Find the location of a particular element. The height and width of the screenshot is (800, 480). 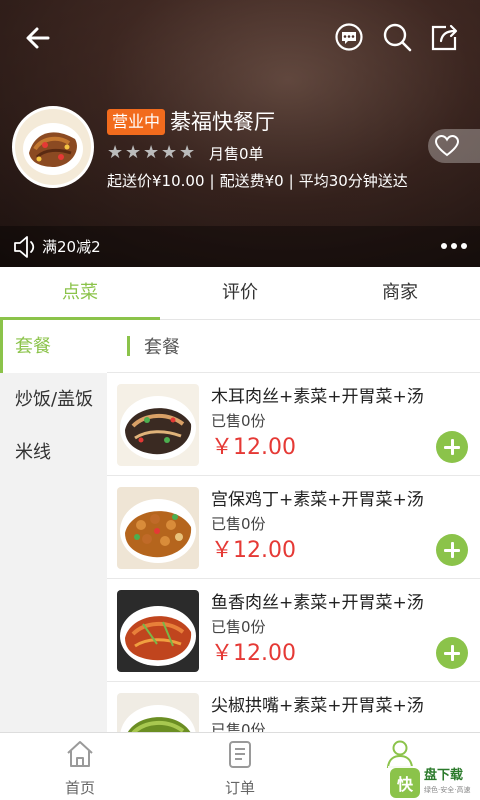

min-order: 起送价¥10.00 is located at coordinates (156, 181).